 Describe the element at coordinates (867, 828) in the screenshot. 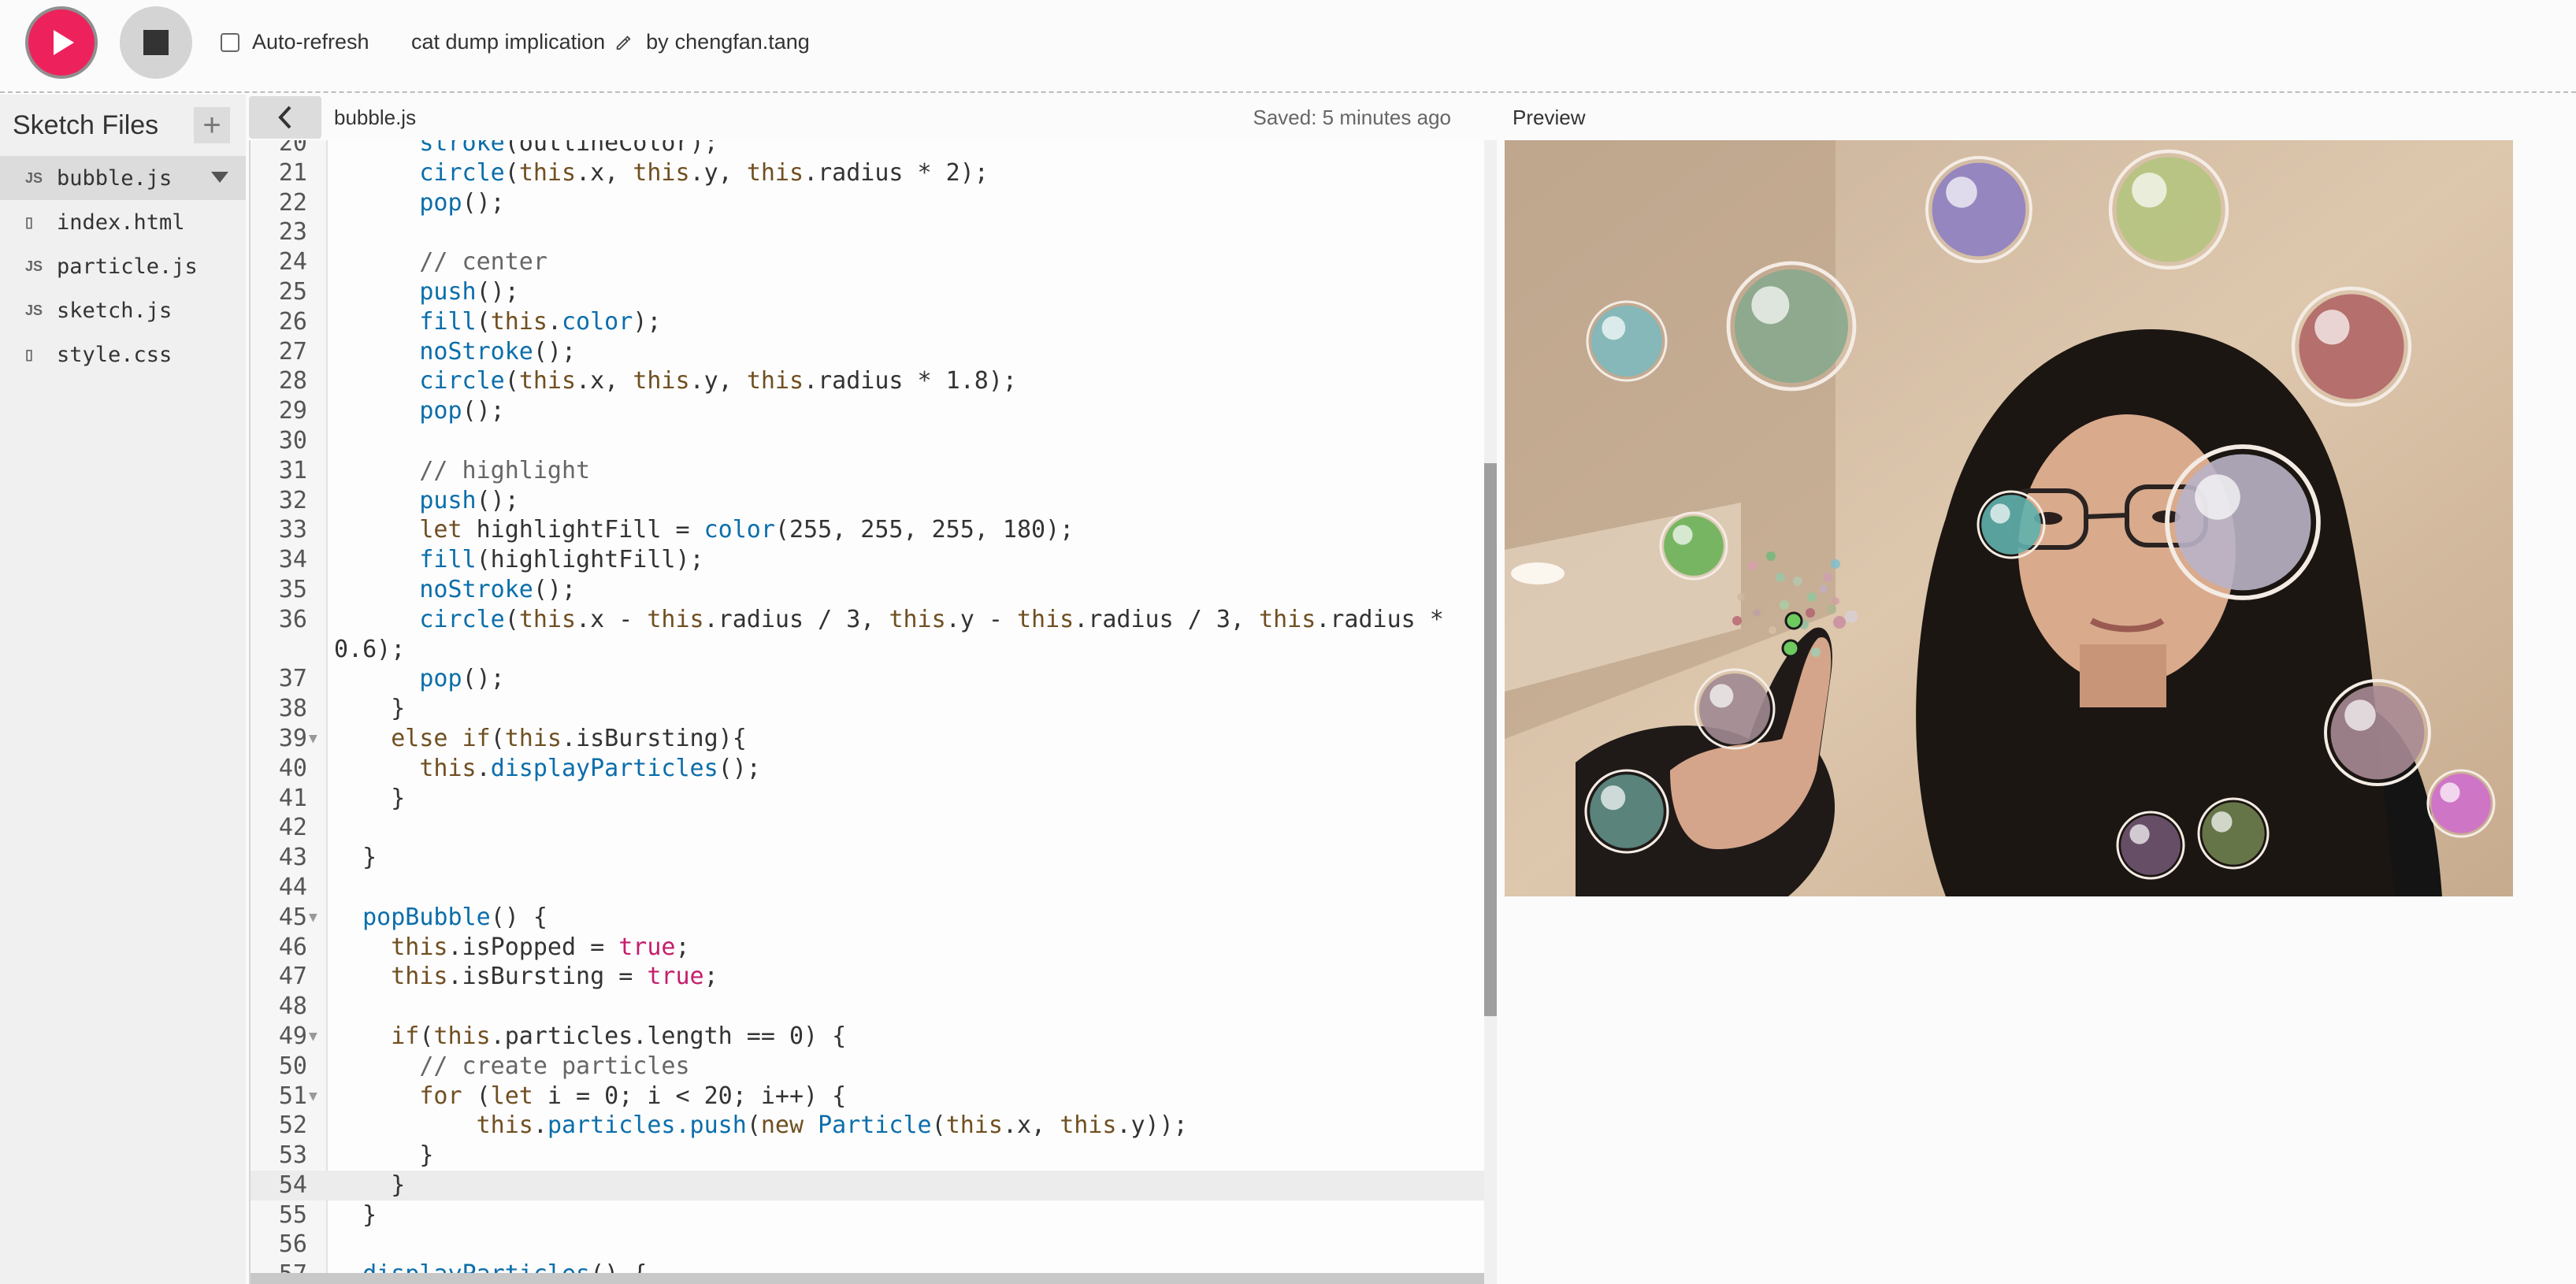

I see `code-line: 42` at that location.